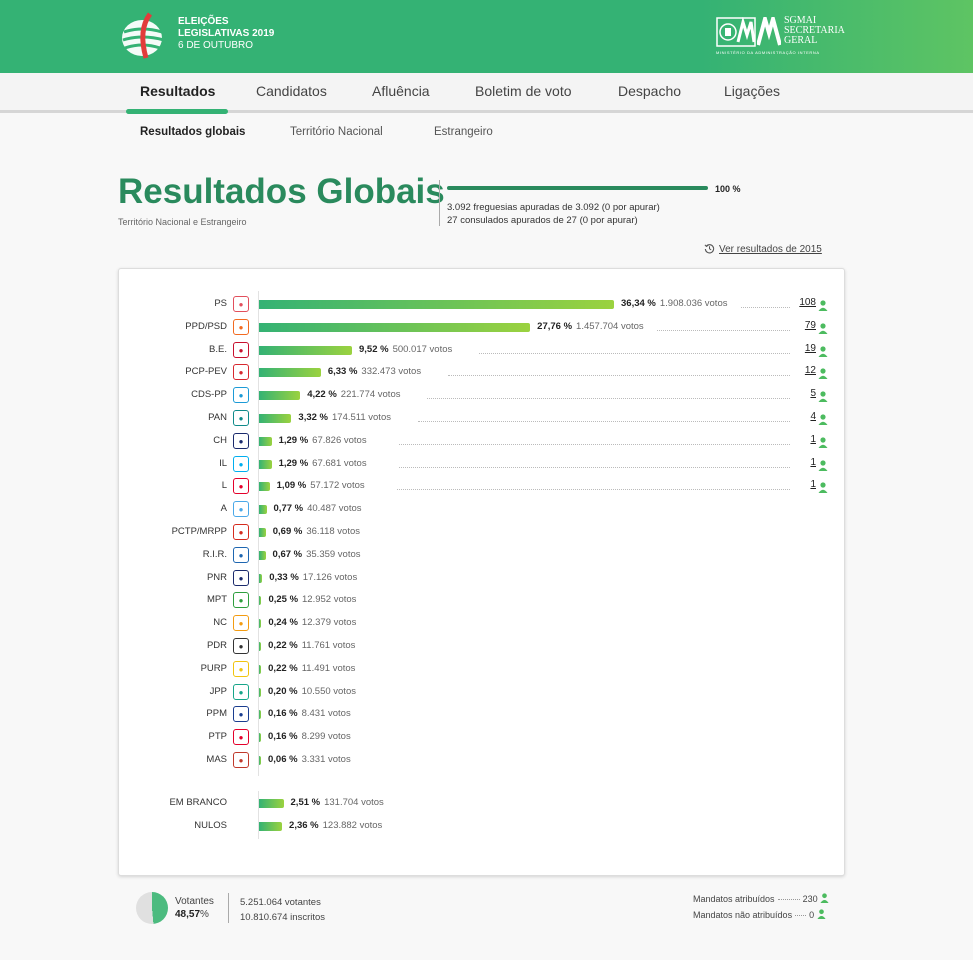 The image size is (973, 960). I want to click on party-pct: 0,33 %, so click(284, 577).